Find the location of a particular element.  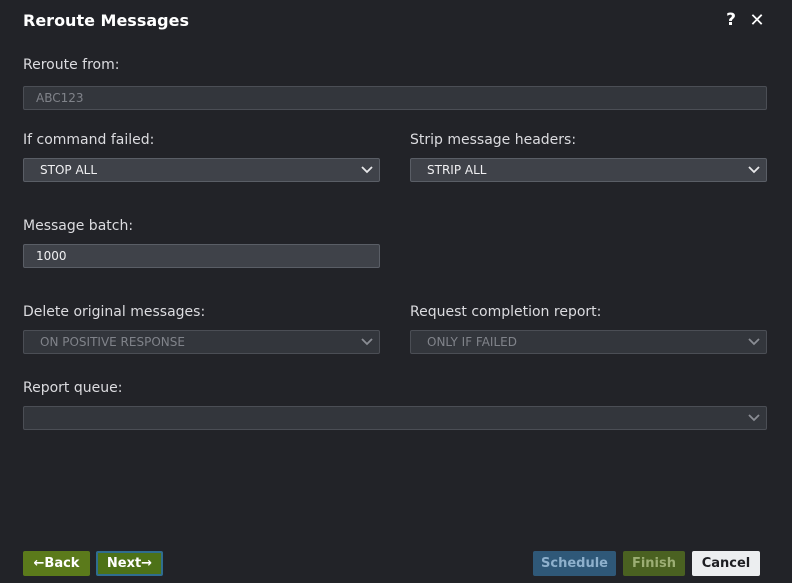

cancel-button: Cancel is located at coordinates (726, 563).